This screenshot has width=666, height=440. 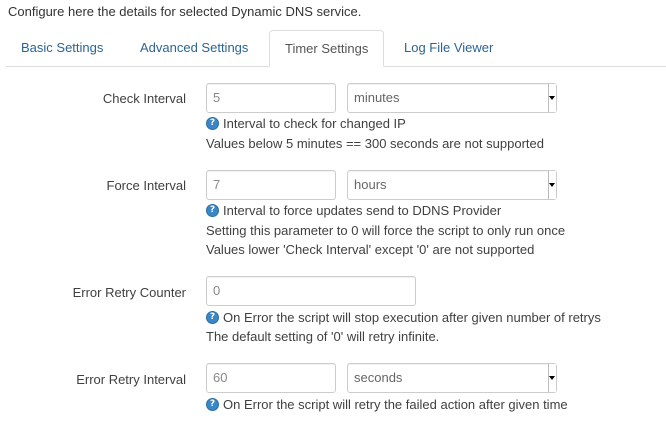 What do you see at coordinates (452, 185) in the screenshot?
I see `force-interval-unit-select: hours` at bounding box center [452, 185].